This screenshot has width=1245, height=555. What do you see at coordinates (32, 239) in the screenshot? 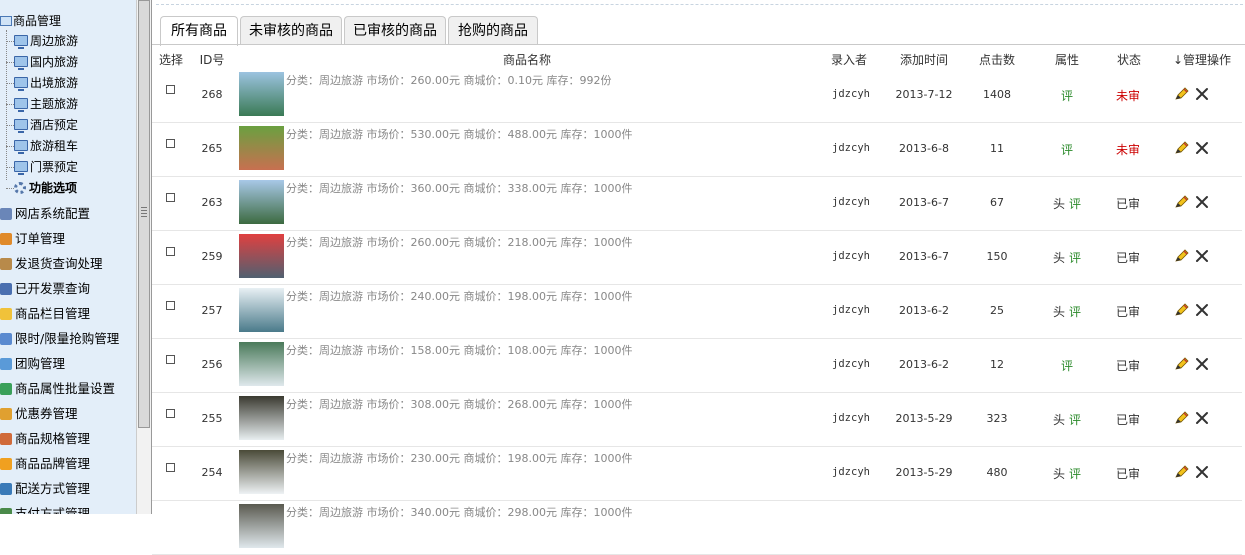
I see `sidebar-item: 订单管理` at bounding box center [32, 239].